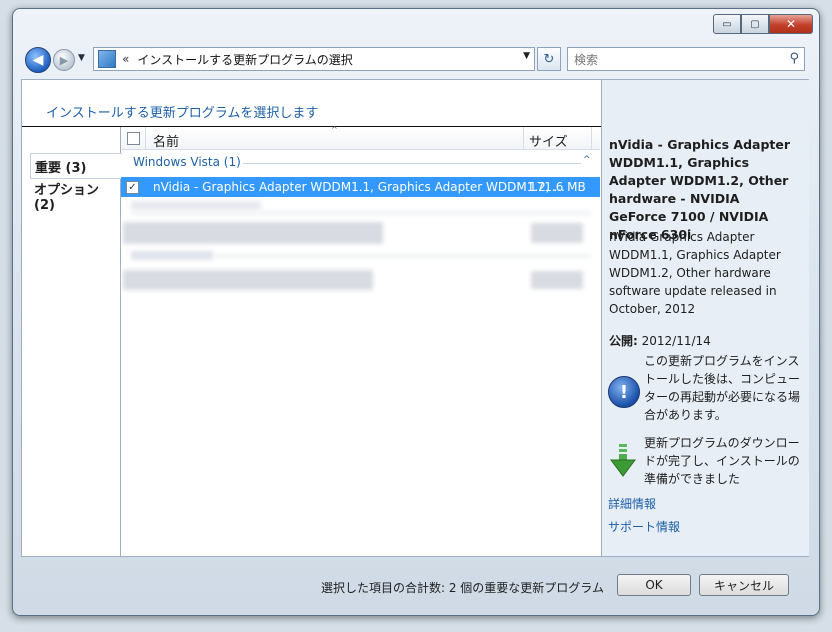  Describe the element at coordinates (632, 503) in the screenshot. I see `more-info-link: 詳細情報` at that location.